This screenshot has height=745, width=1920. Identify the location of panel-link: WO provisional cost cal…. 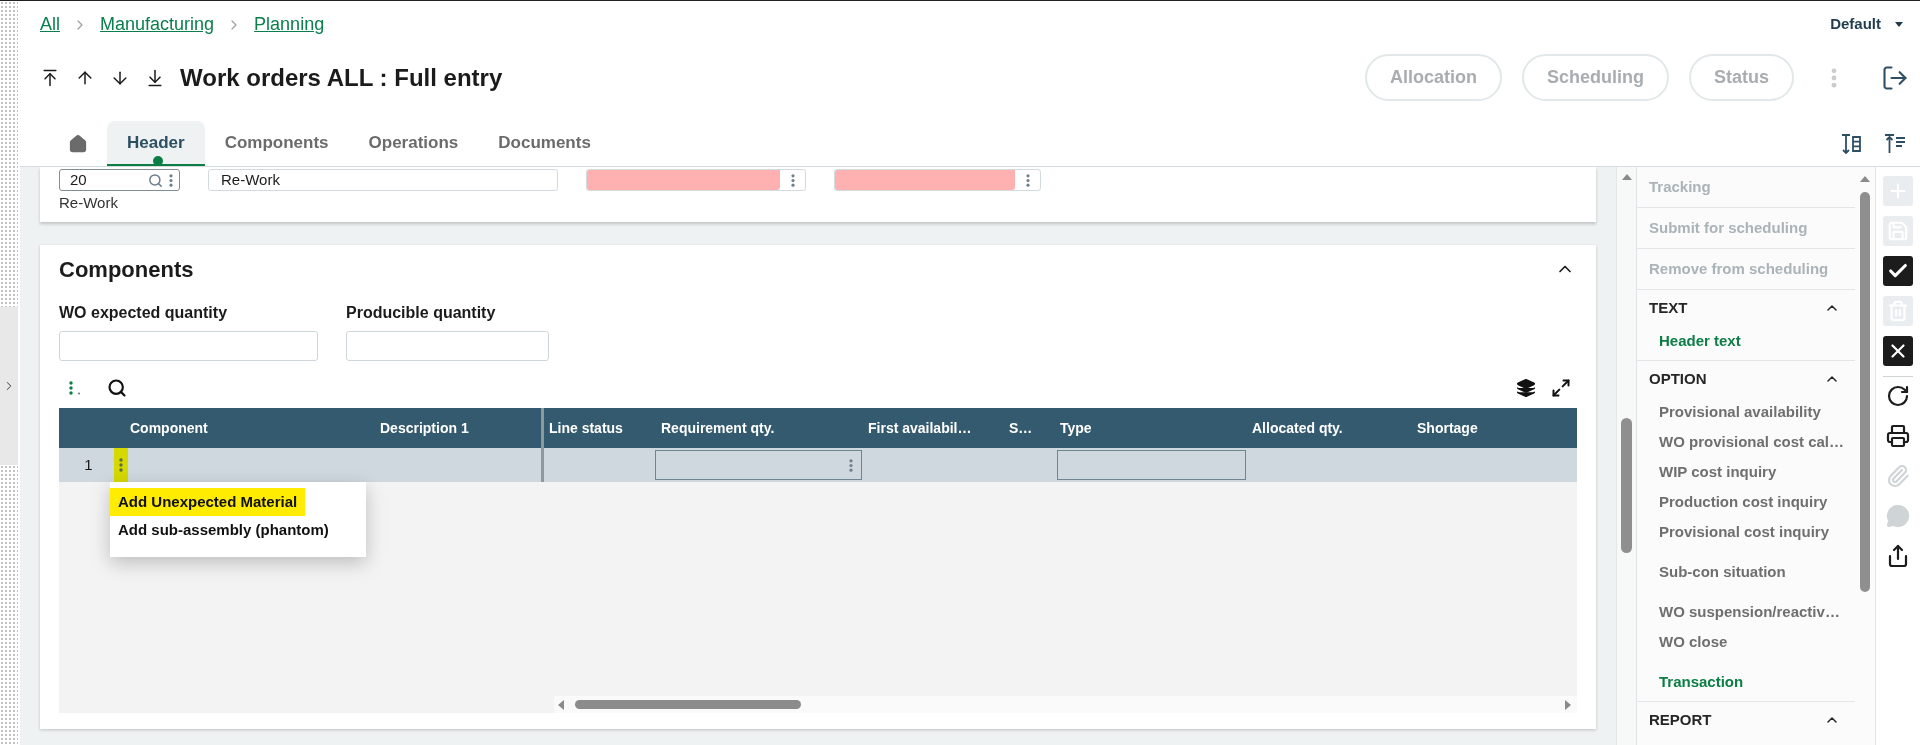
(1746, 442).